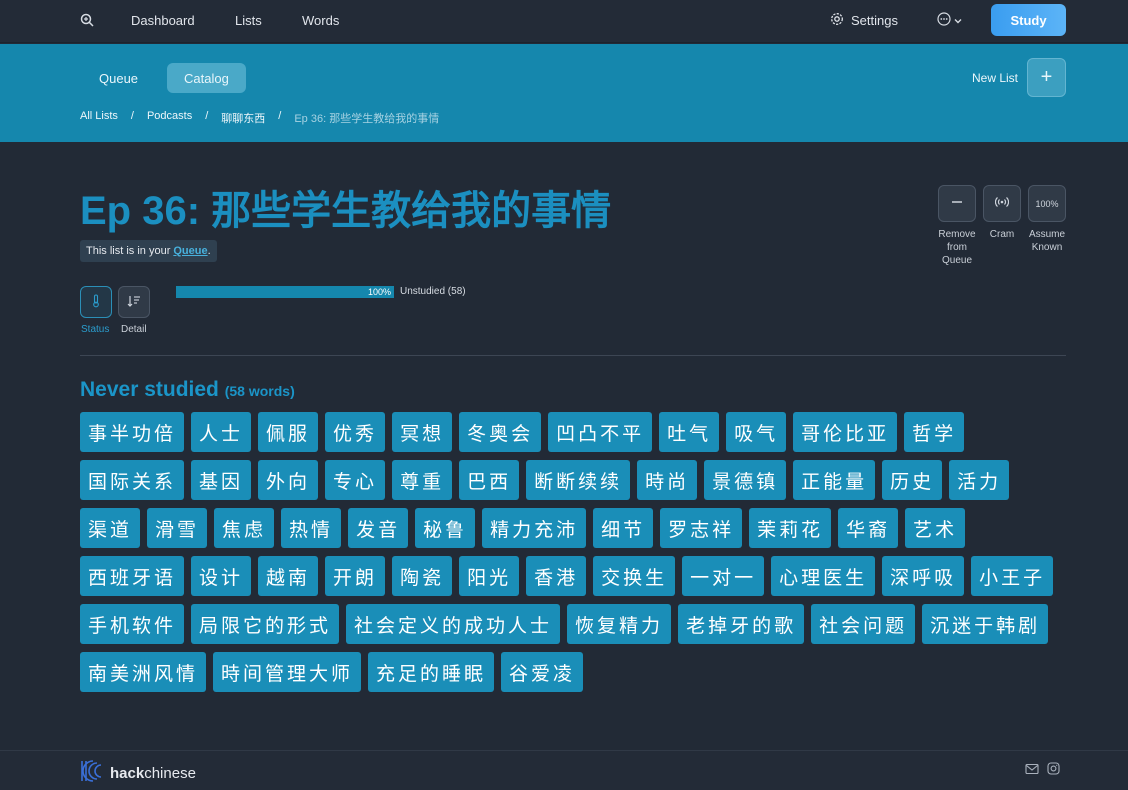 The image size is (1128, 790). I want to click on more-menu, so click(950, 21).